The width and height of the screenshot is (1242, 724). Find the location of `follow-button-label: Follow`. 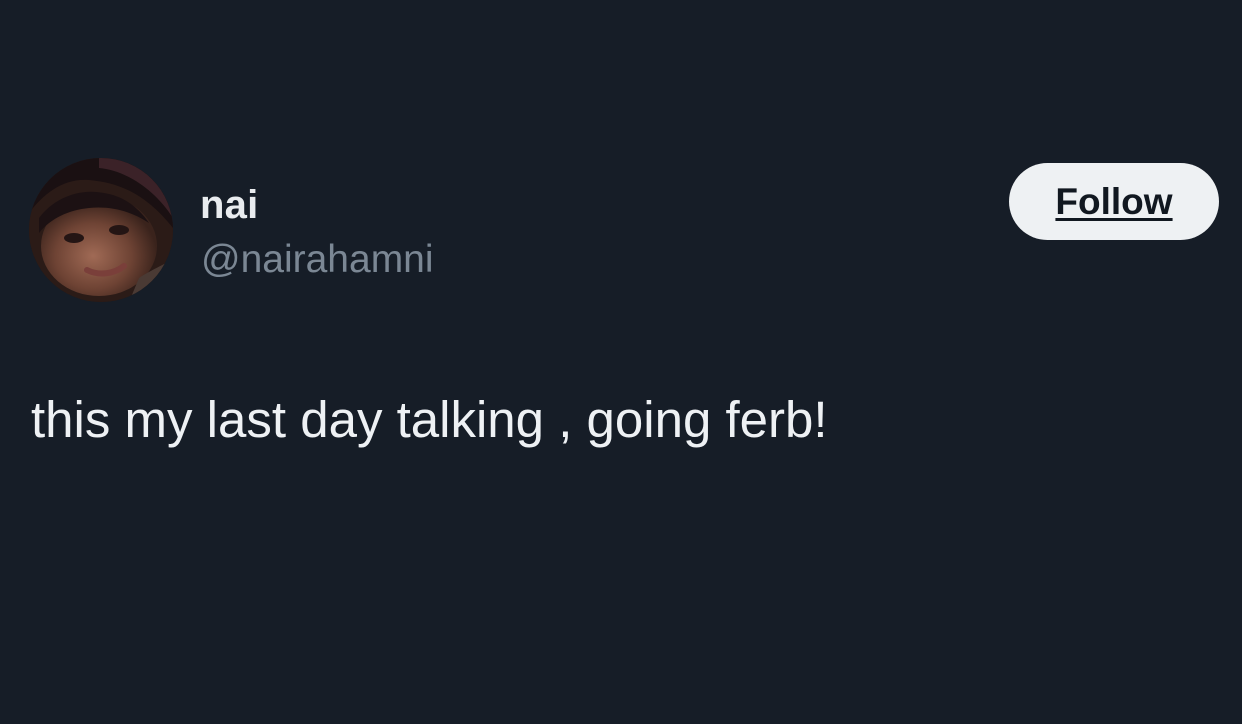

follow-button-label: Follow is located at coordinates (1114, 201).